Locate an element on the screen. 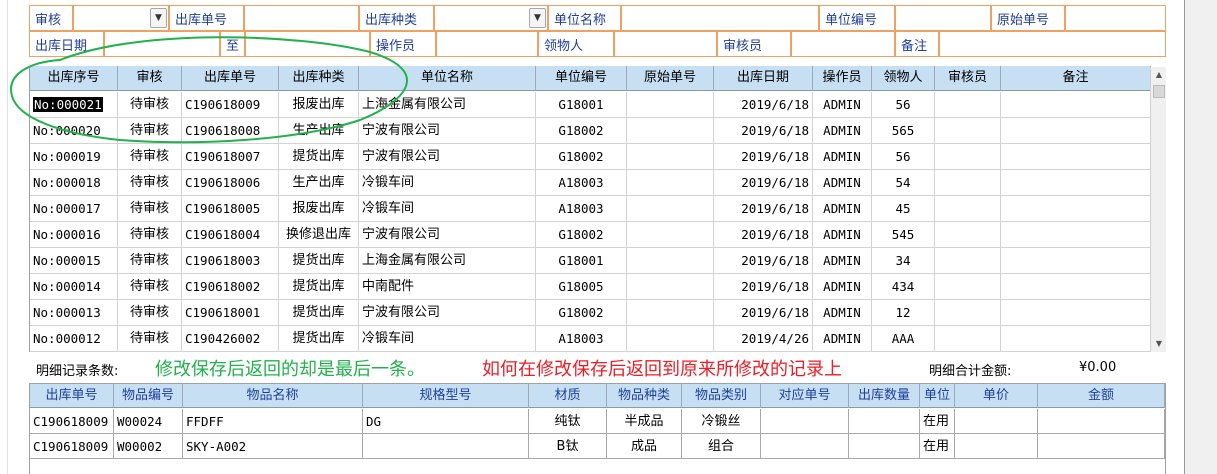  column-header-auditor: 审核员 is located at coordinates (968, 78).